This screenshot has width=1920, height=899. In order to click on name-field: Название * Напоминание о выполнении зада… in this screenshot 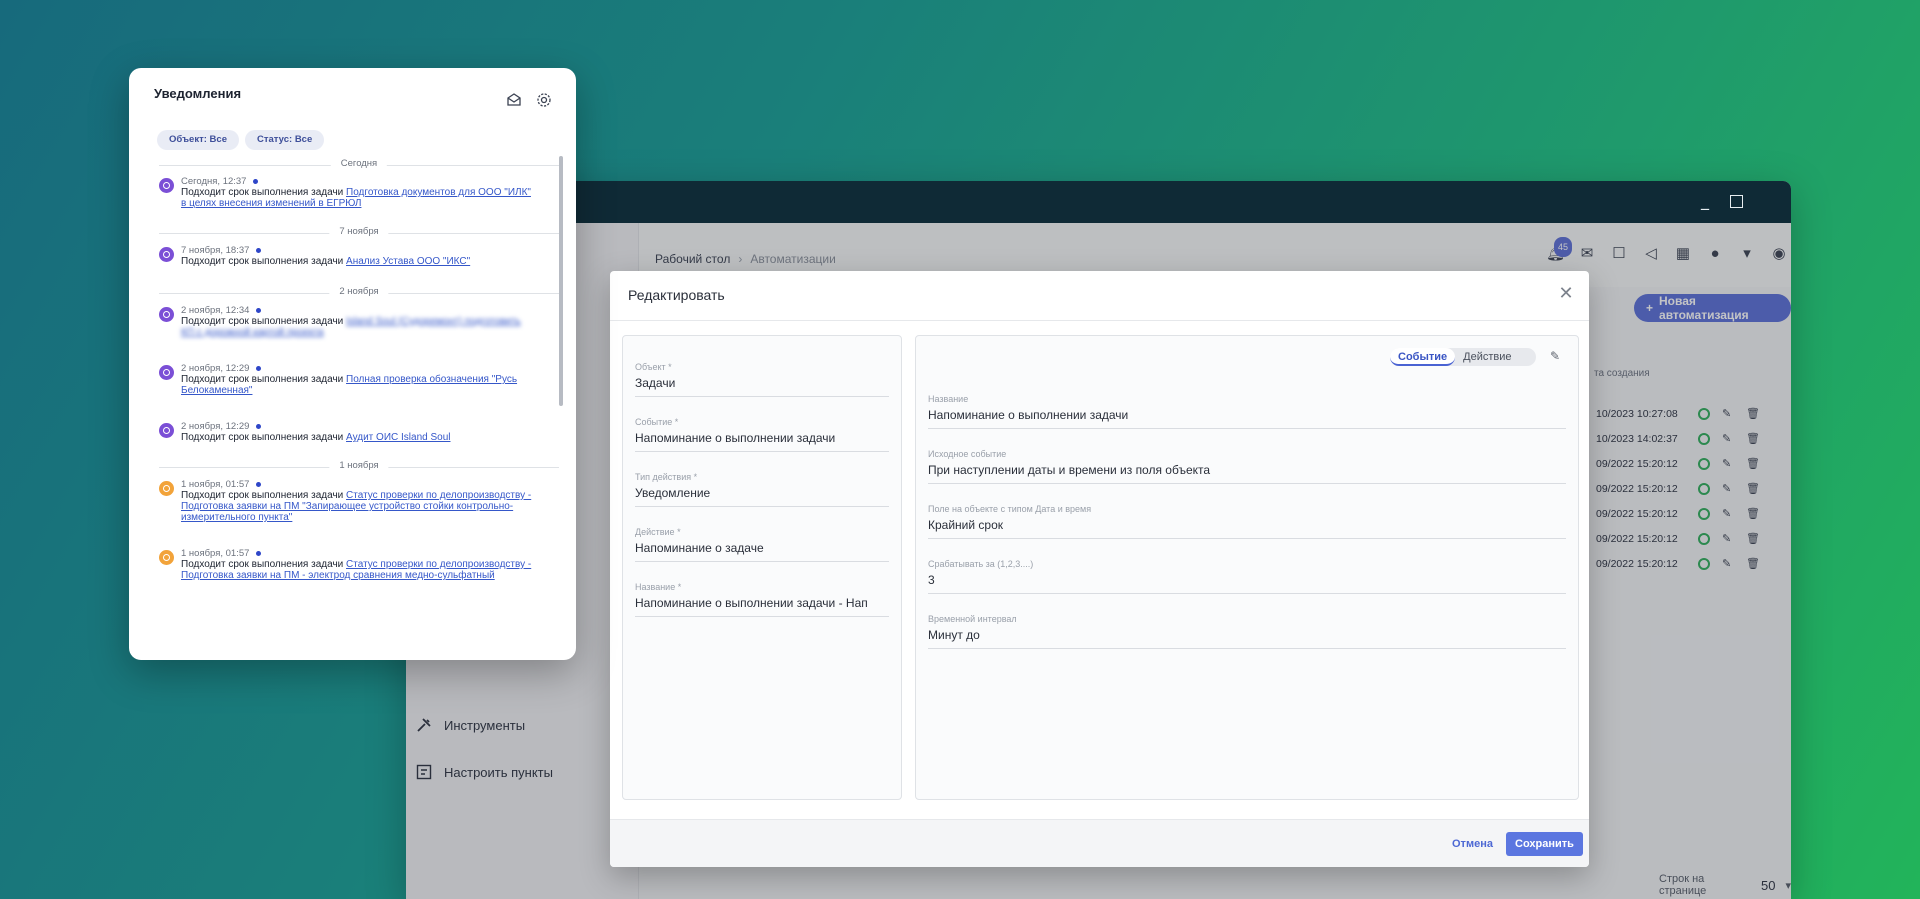, I will do `click(762, 599)`.